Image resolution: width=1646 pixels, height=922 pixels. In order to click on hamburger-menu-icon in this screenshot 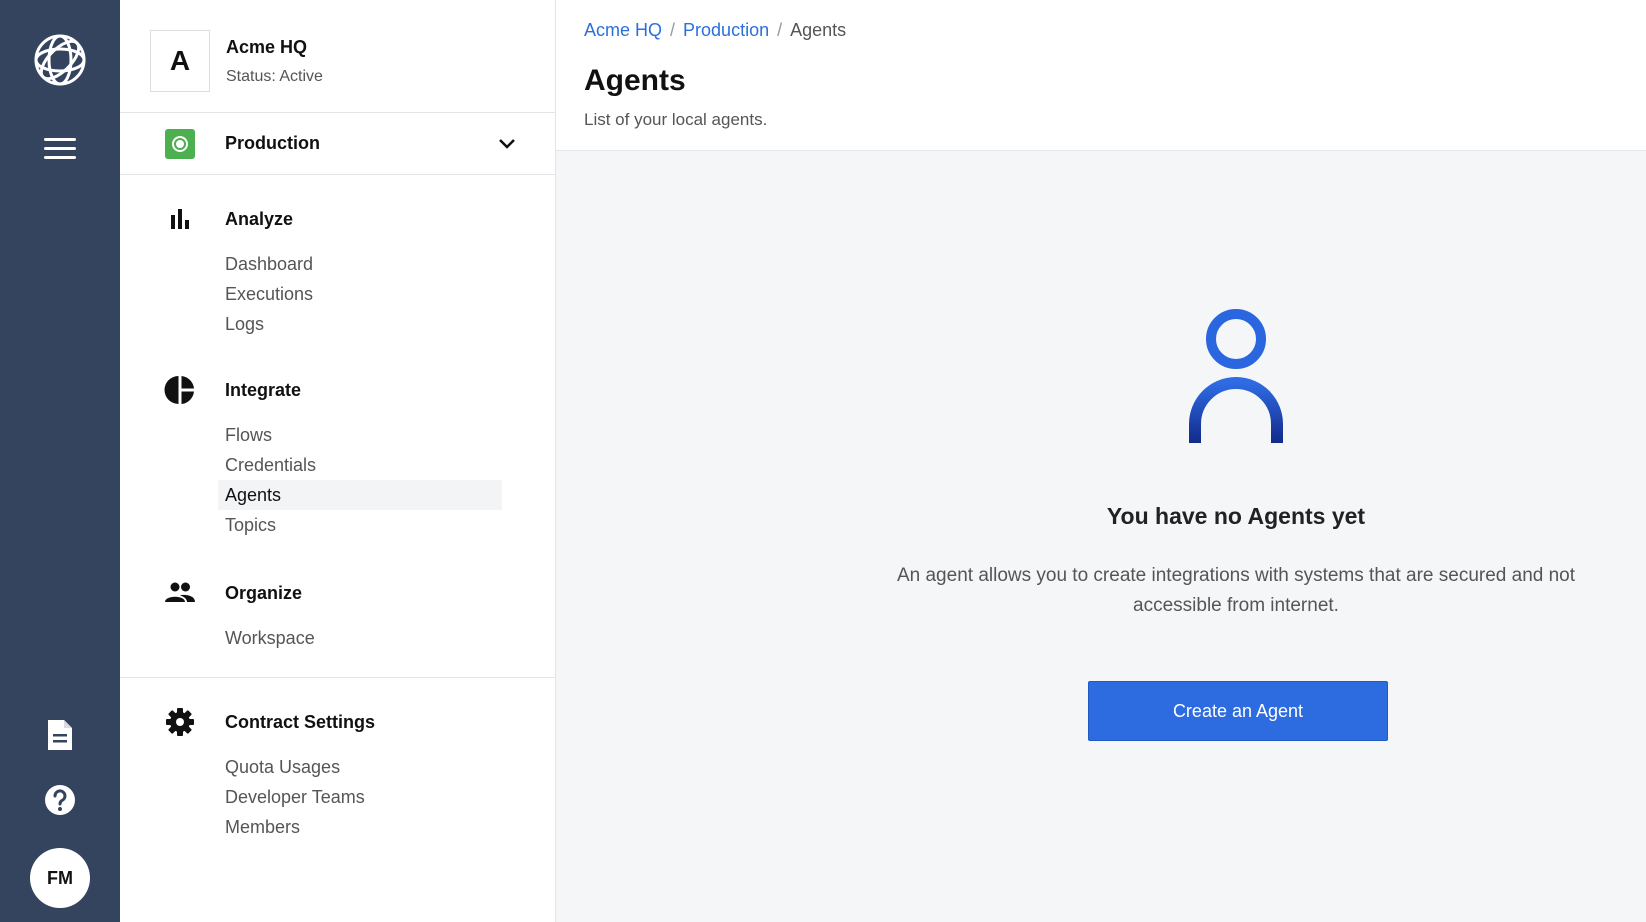, I will do `click(60, 150)`.